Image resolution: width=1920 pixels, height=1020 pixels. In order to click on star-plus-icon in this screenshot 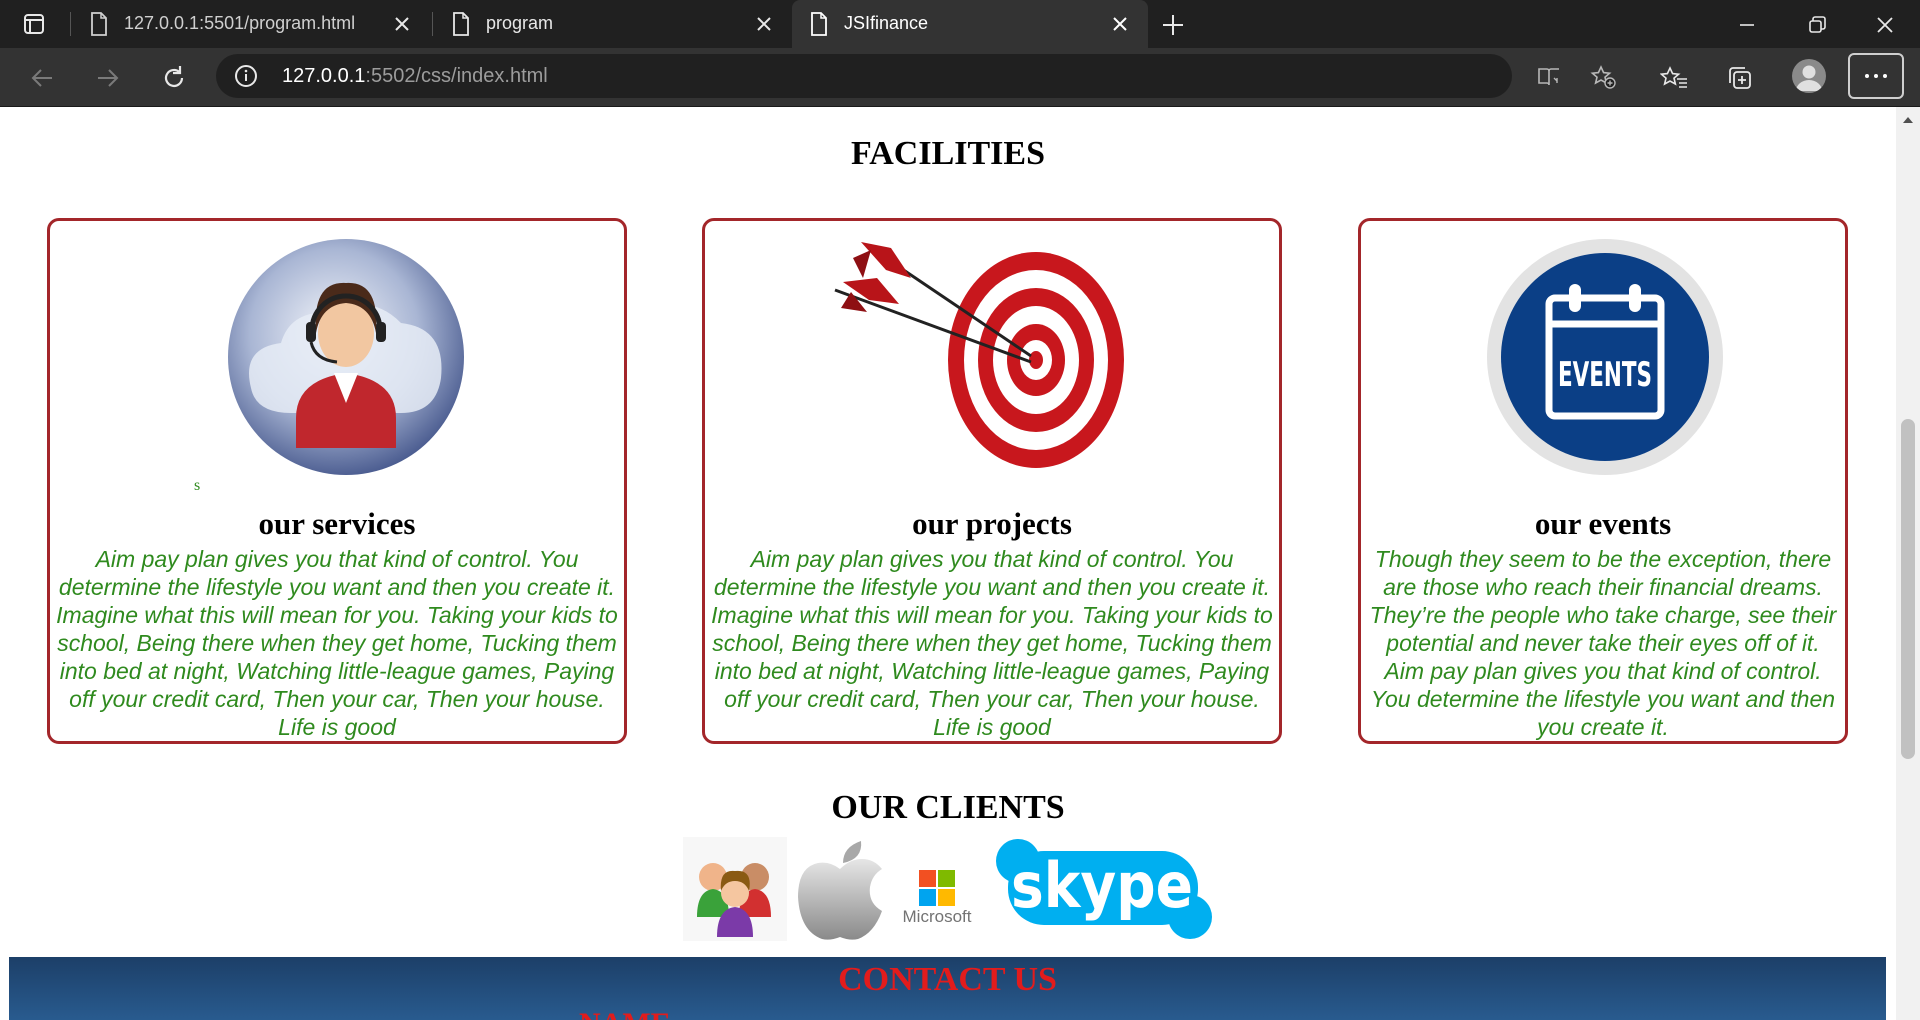, I will do `click(1603, 77)`.